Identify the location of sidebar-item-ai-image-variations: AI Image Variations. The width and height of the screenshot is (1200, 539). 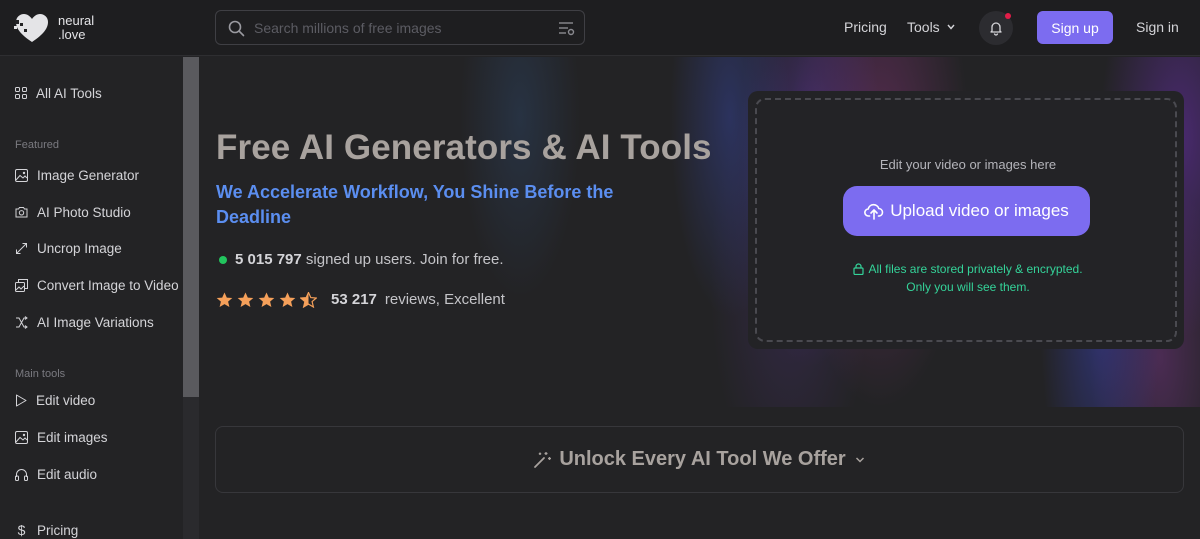
(84, 322).